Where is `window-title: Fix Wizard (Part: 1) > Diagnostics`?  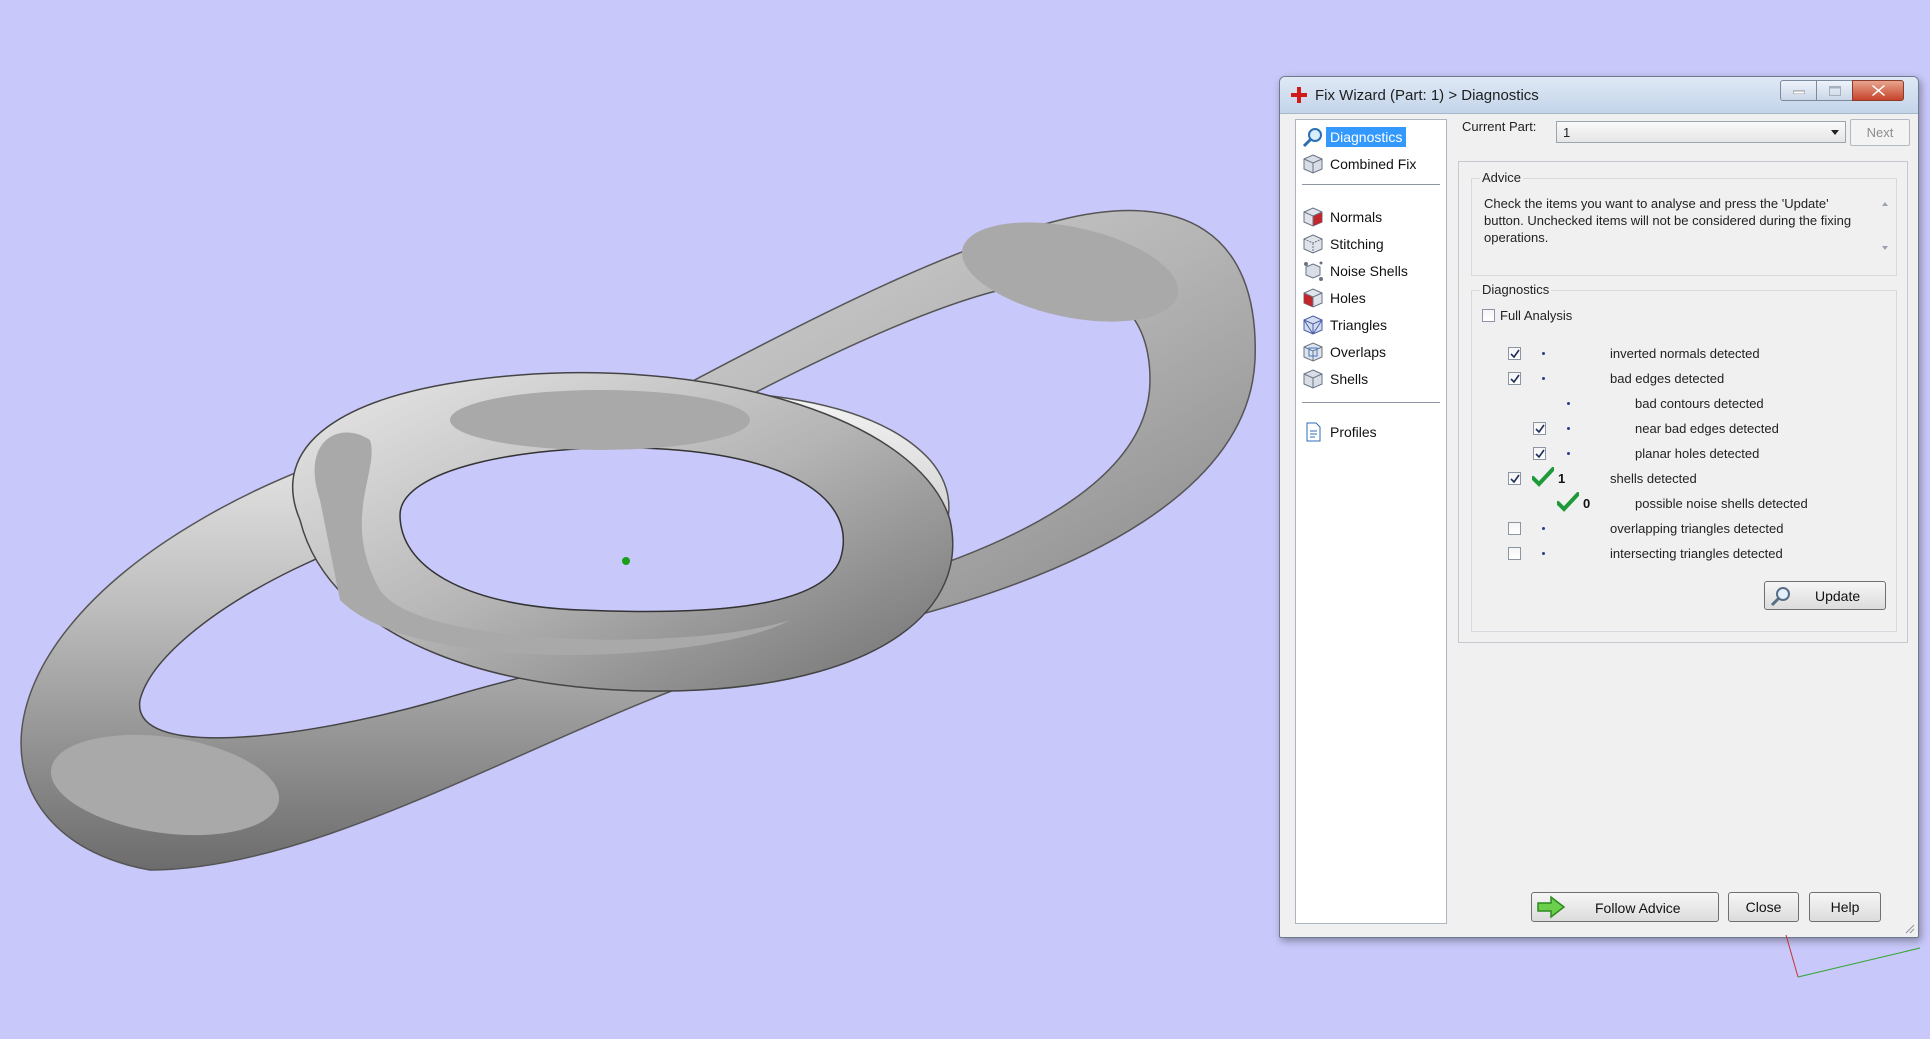
window-title: Fix Wizard (Part: 1) > Diagnostics is located at coordinates (1427, 95).